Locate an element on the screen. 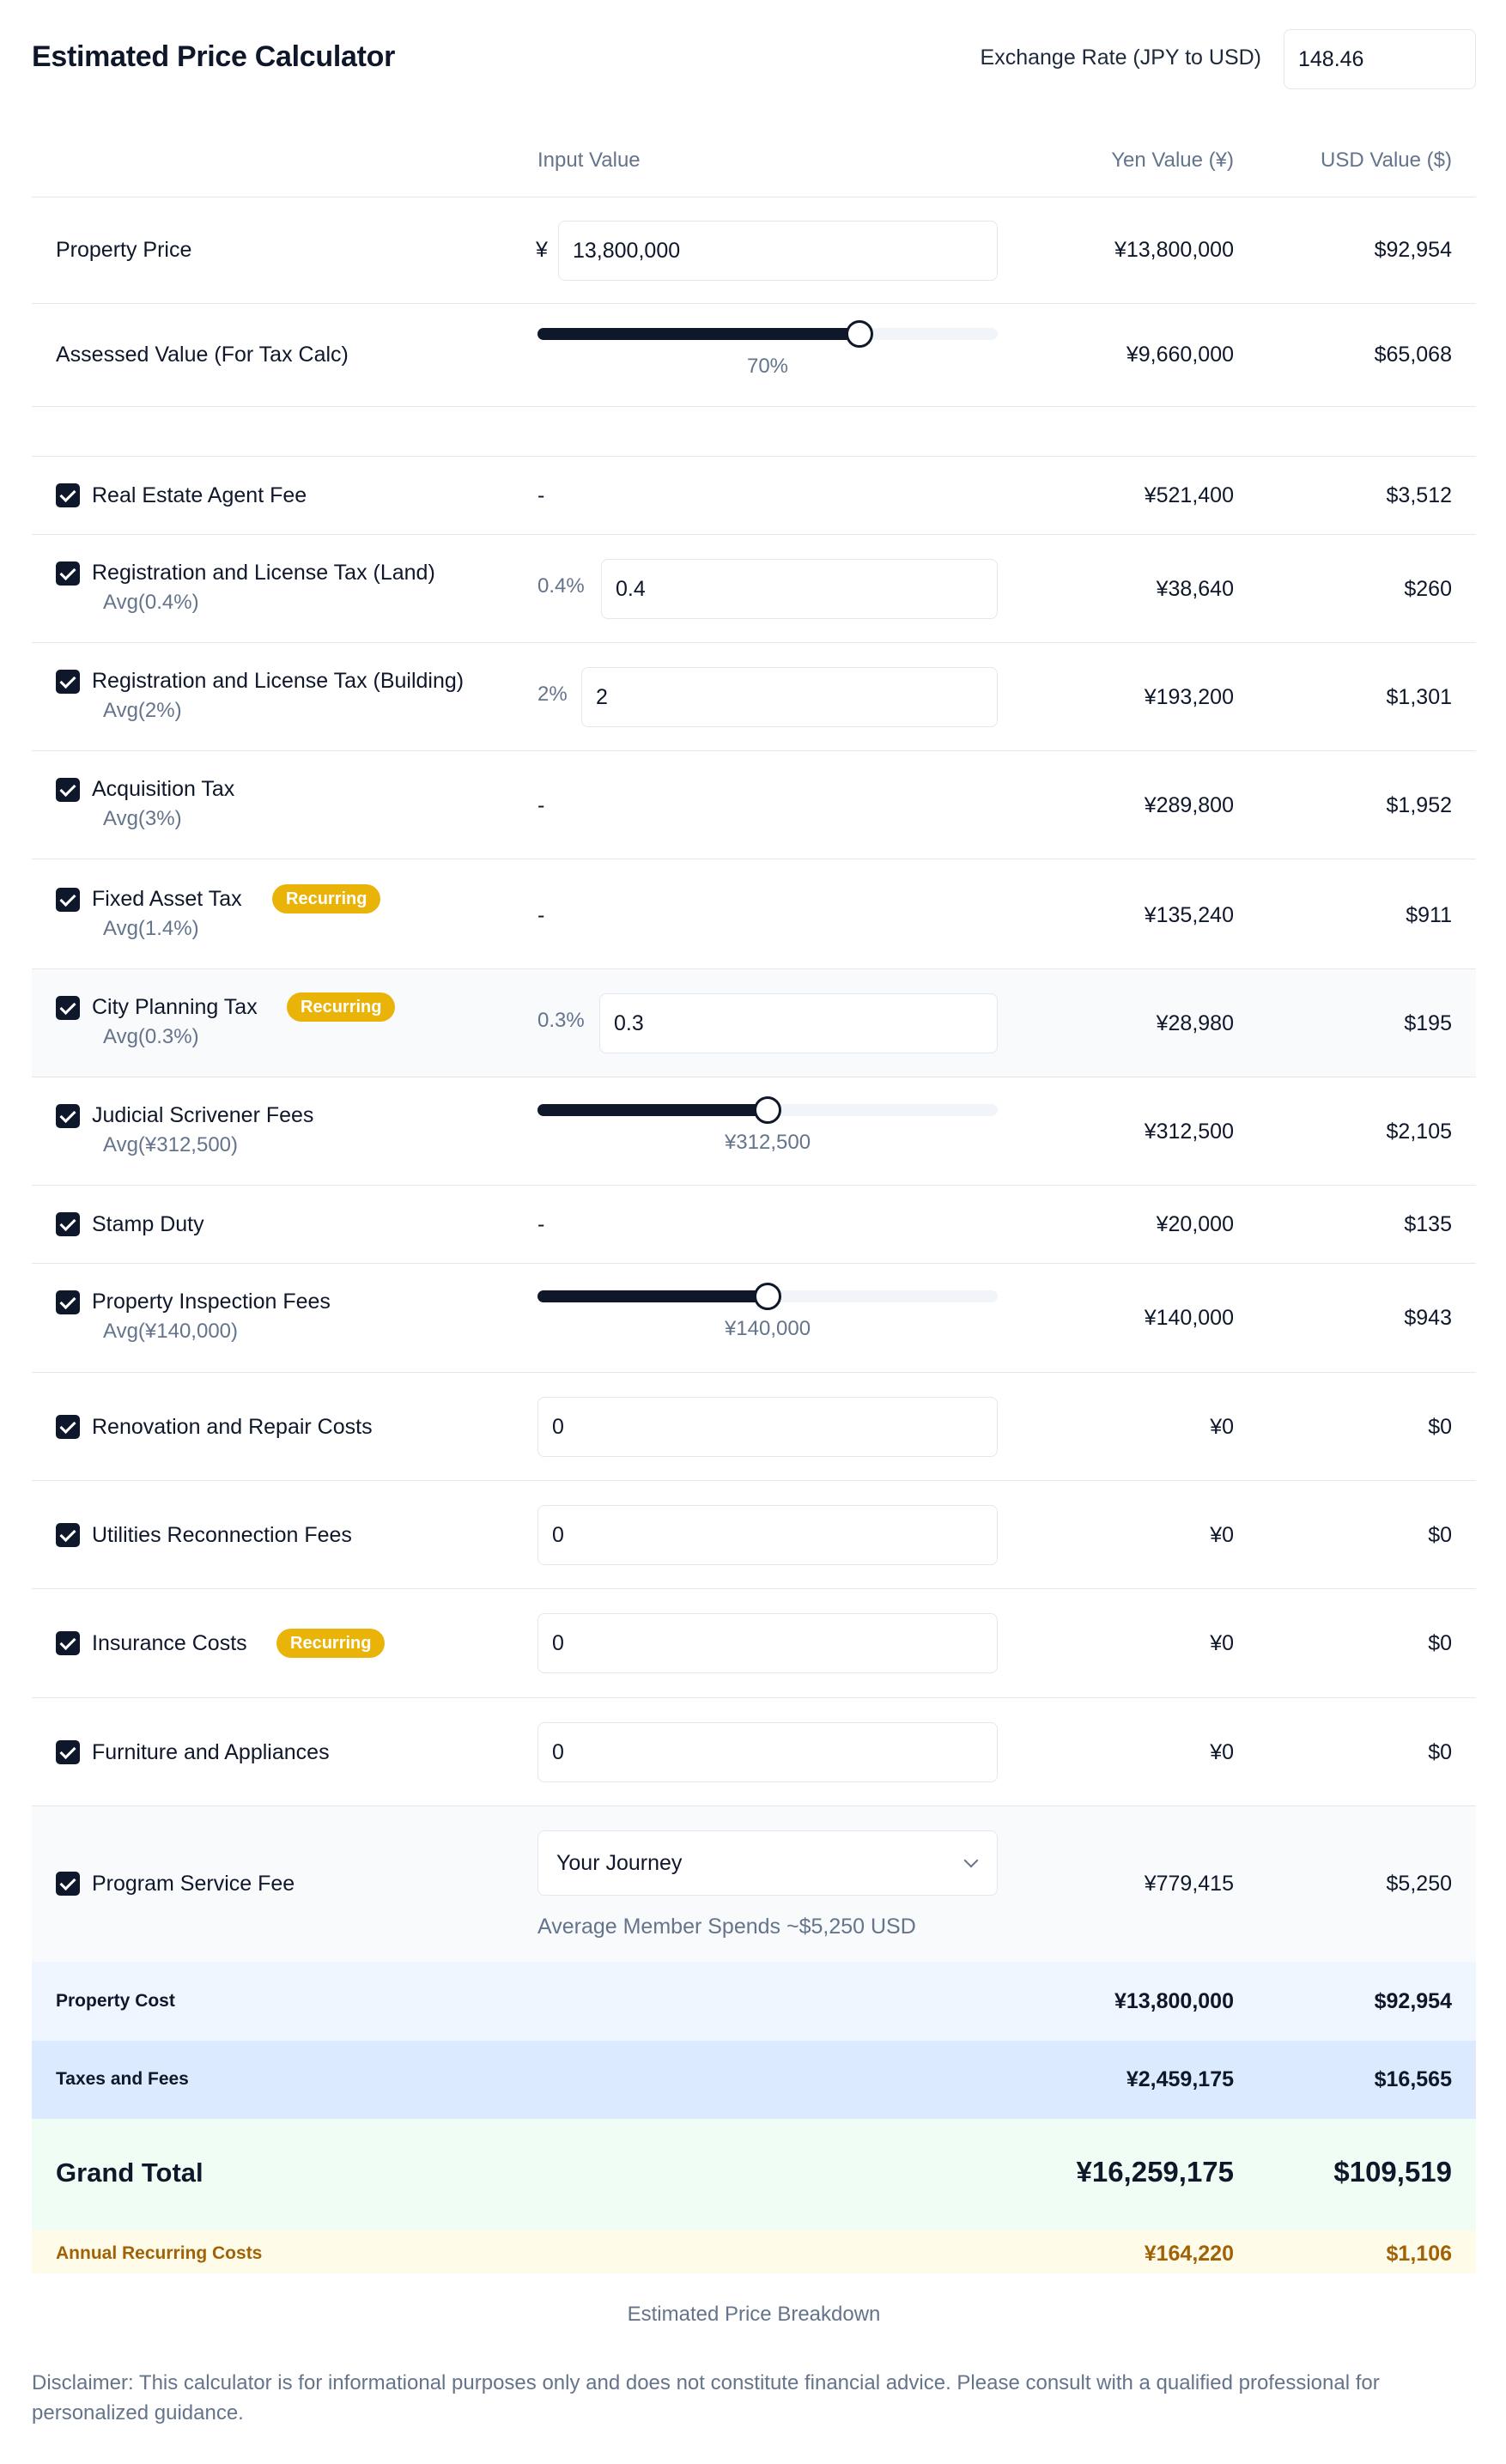 The height and width of the screenshot is (2464, 1506). checkbox-insurance is located at coordinates (68, 1643).